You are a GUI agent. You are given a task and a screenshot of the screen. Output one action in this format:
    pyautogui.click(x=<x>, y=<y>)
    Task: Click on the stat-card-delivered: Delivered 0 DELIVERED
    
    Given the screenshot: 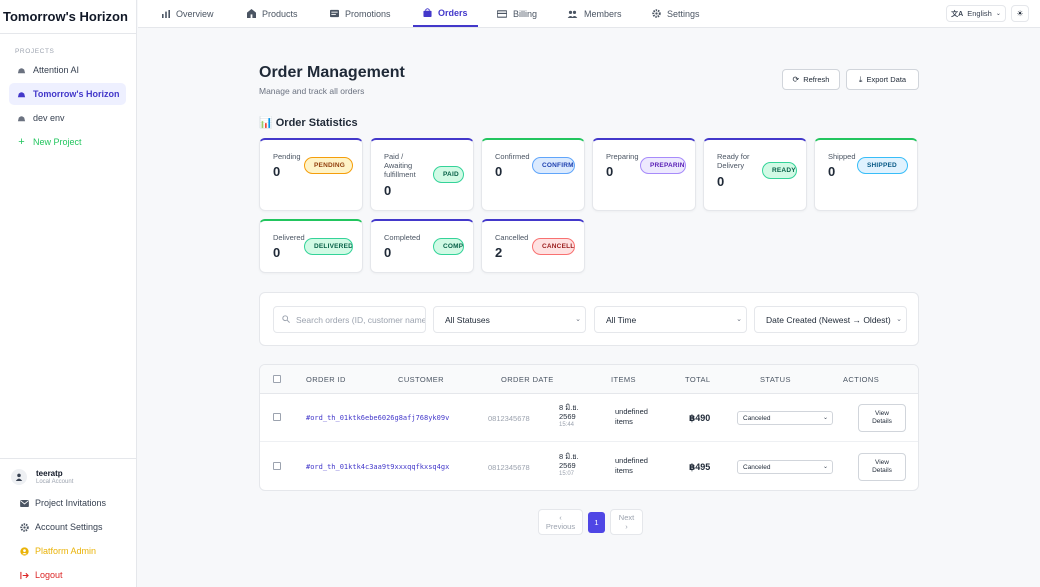 What is the action you would take?
    pyautogui.click(x=311, y=246)
    